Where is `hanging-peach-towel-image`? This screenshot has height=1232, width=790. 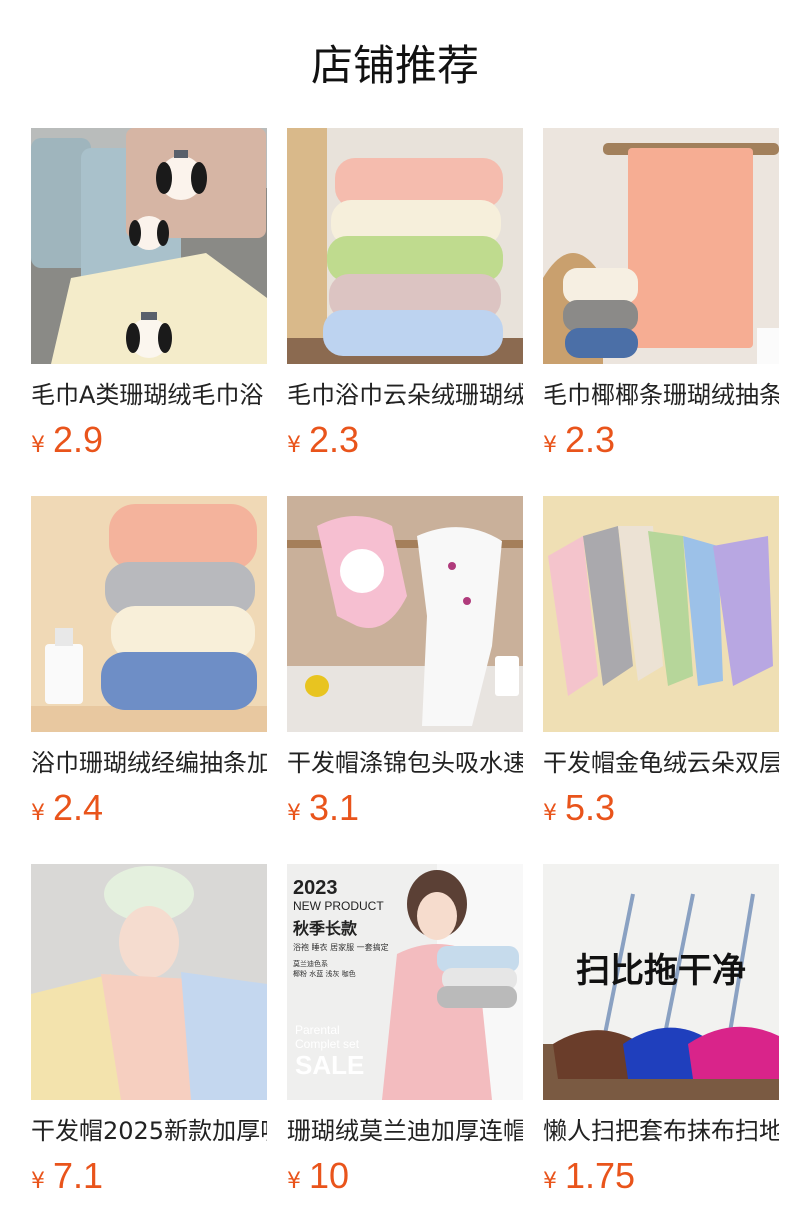
hanging-peach-towel-image is located at coordinates (661, 246).